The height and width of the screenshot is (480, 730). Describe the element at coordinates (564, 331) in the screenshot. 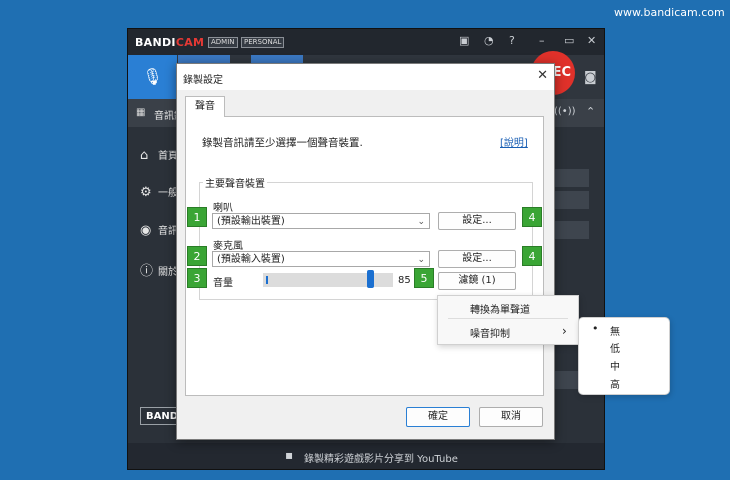

I see `chevron-right-icon: ›` at that location.